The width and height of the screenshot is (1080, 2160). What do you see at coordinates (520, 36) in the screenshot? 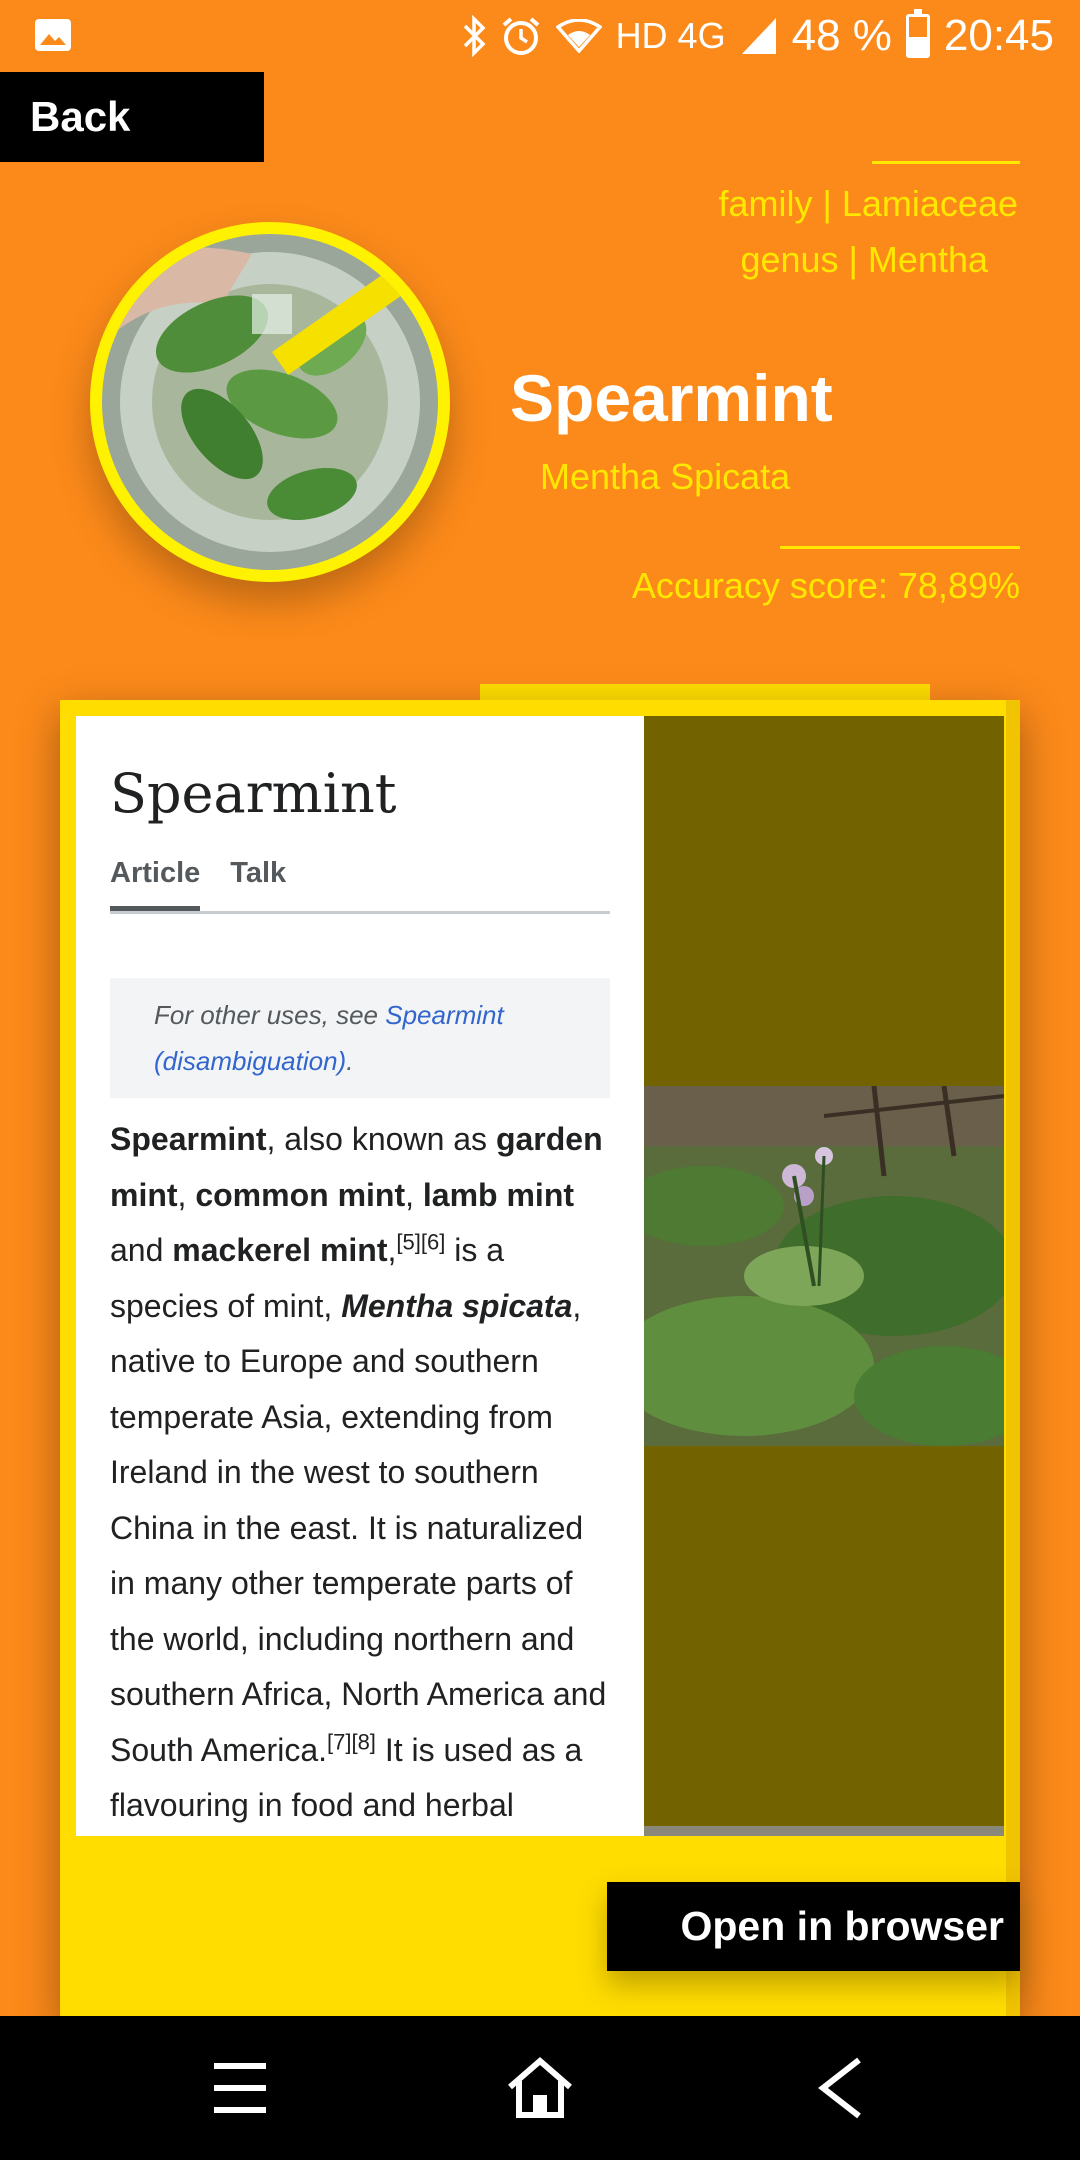
I see `alarm-icon` at bounding box center [520, 36].